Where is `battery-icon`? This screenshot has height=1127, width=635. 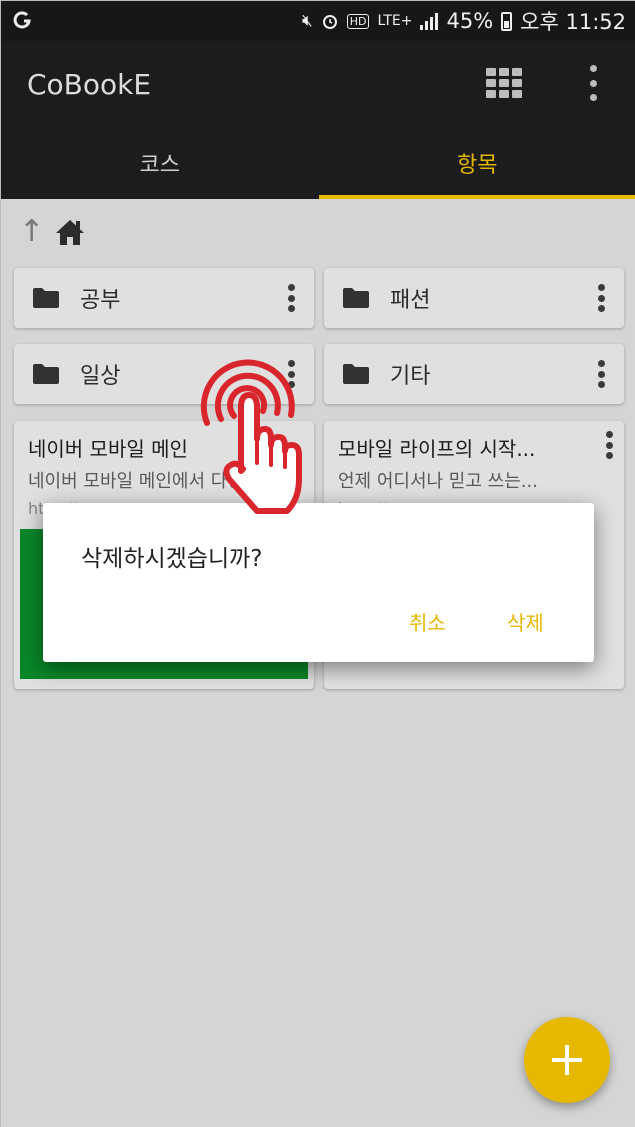 battery-icon is located at coordinates (507, 21).